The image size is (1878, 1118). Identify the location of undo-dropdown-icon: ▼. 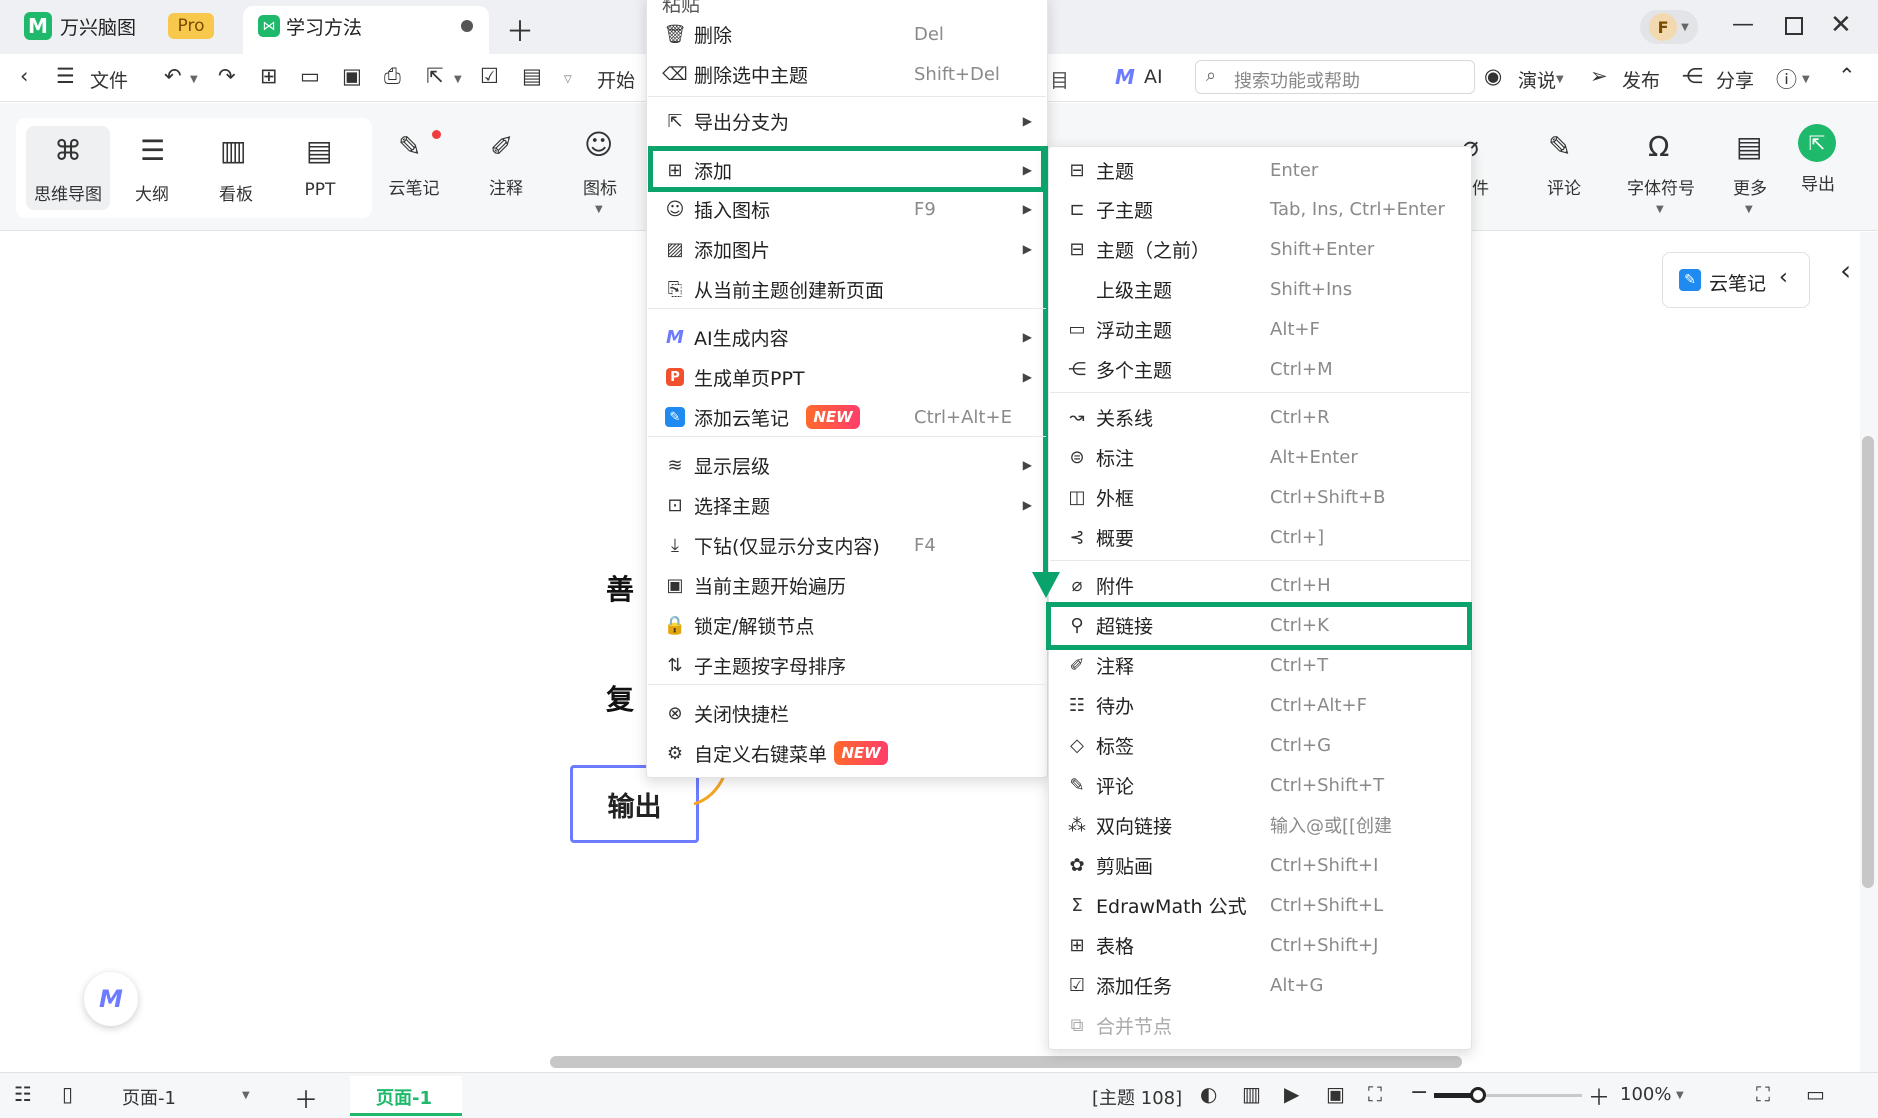
(194, 79).